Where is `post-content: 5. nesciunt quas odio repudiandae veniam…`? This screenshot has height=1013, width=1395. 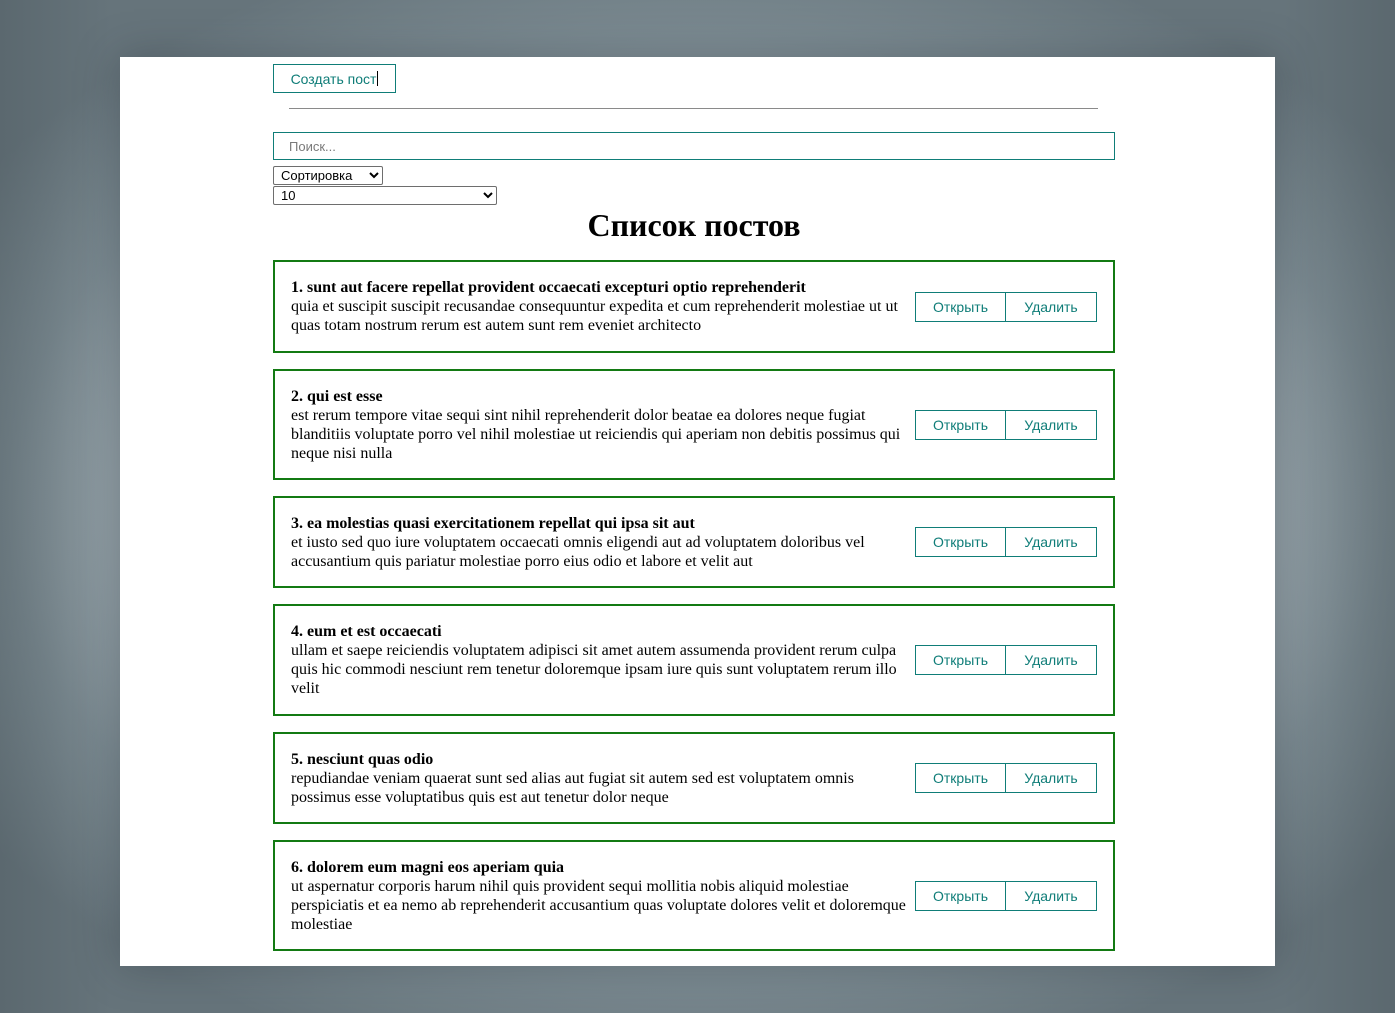 post-content: 5. nesciunt quas odio repudiandae veniam… is located at coordinates (602, 778).